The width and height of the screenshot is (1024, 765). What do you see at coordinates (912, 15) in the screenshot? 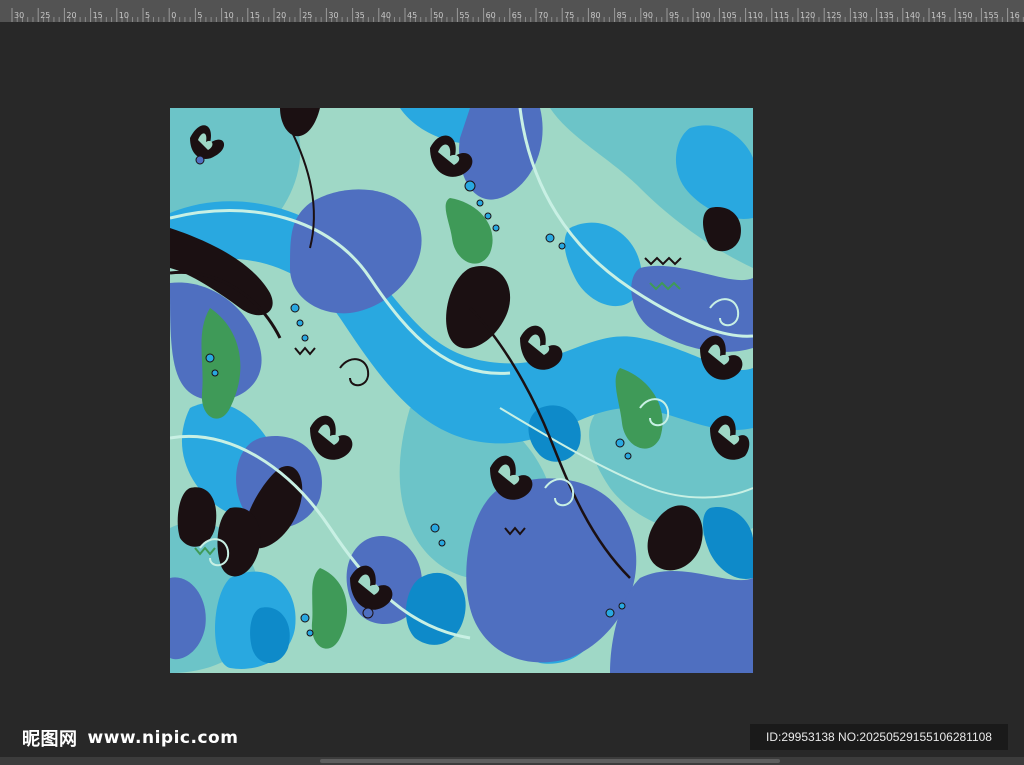
I see `ruler-label: 140` at bounding box center [912, 15].